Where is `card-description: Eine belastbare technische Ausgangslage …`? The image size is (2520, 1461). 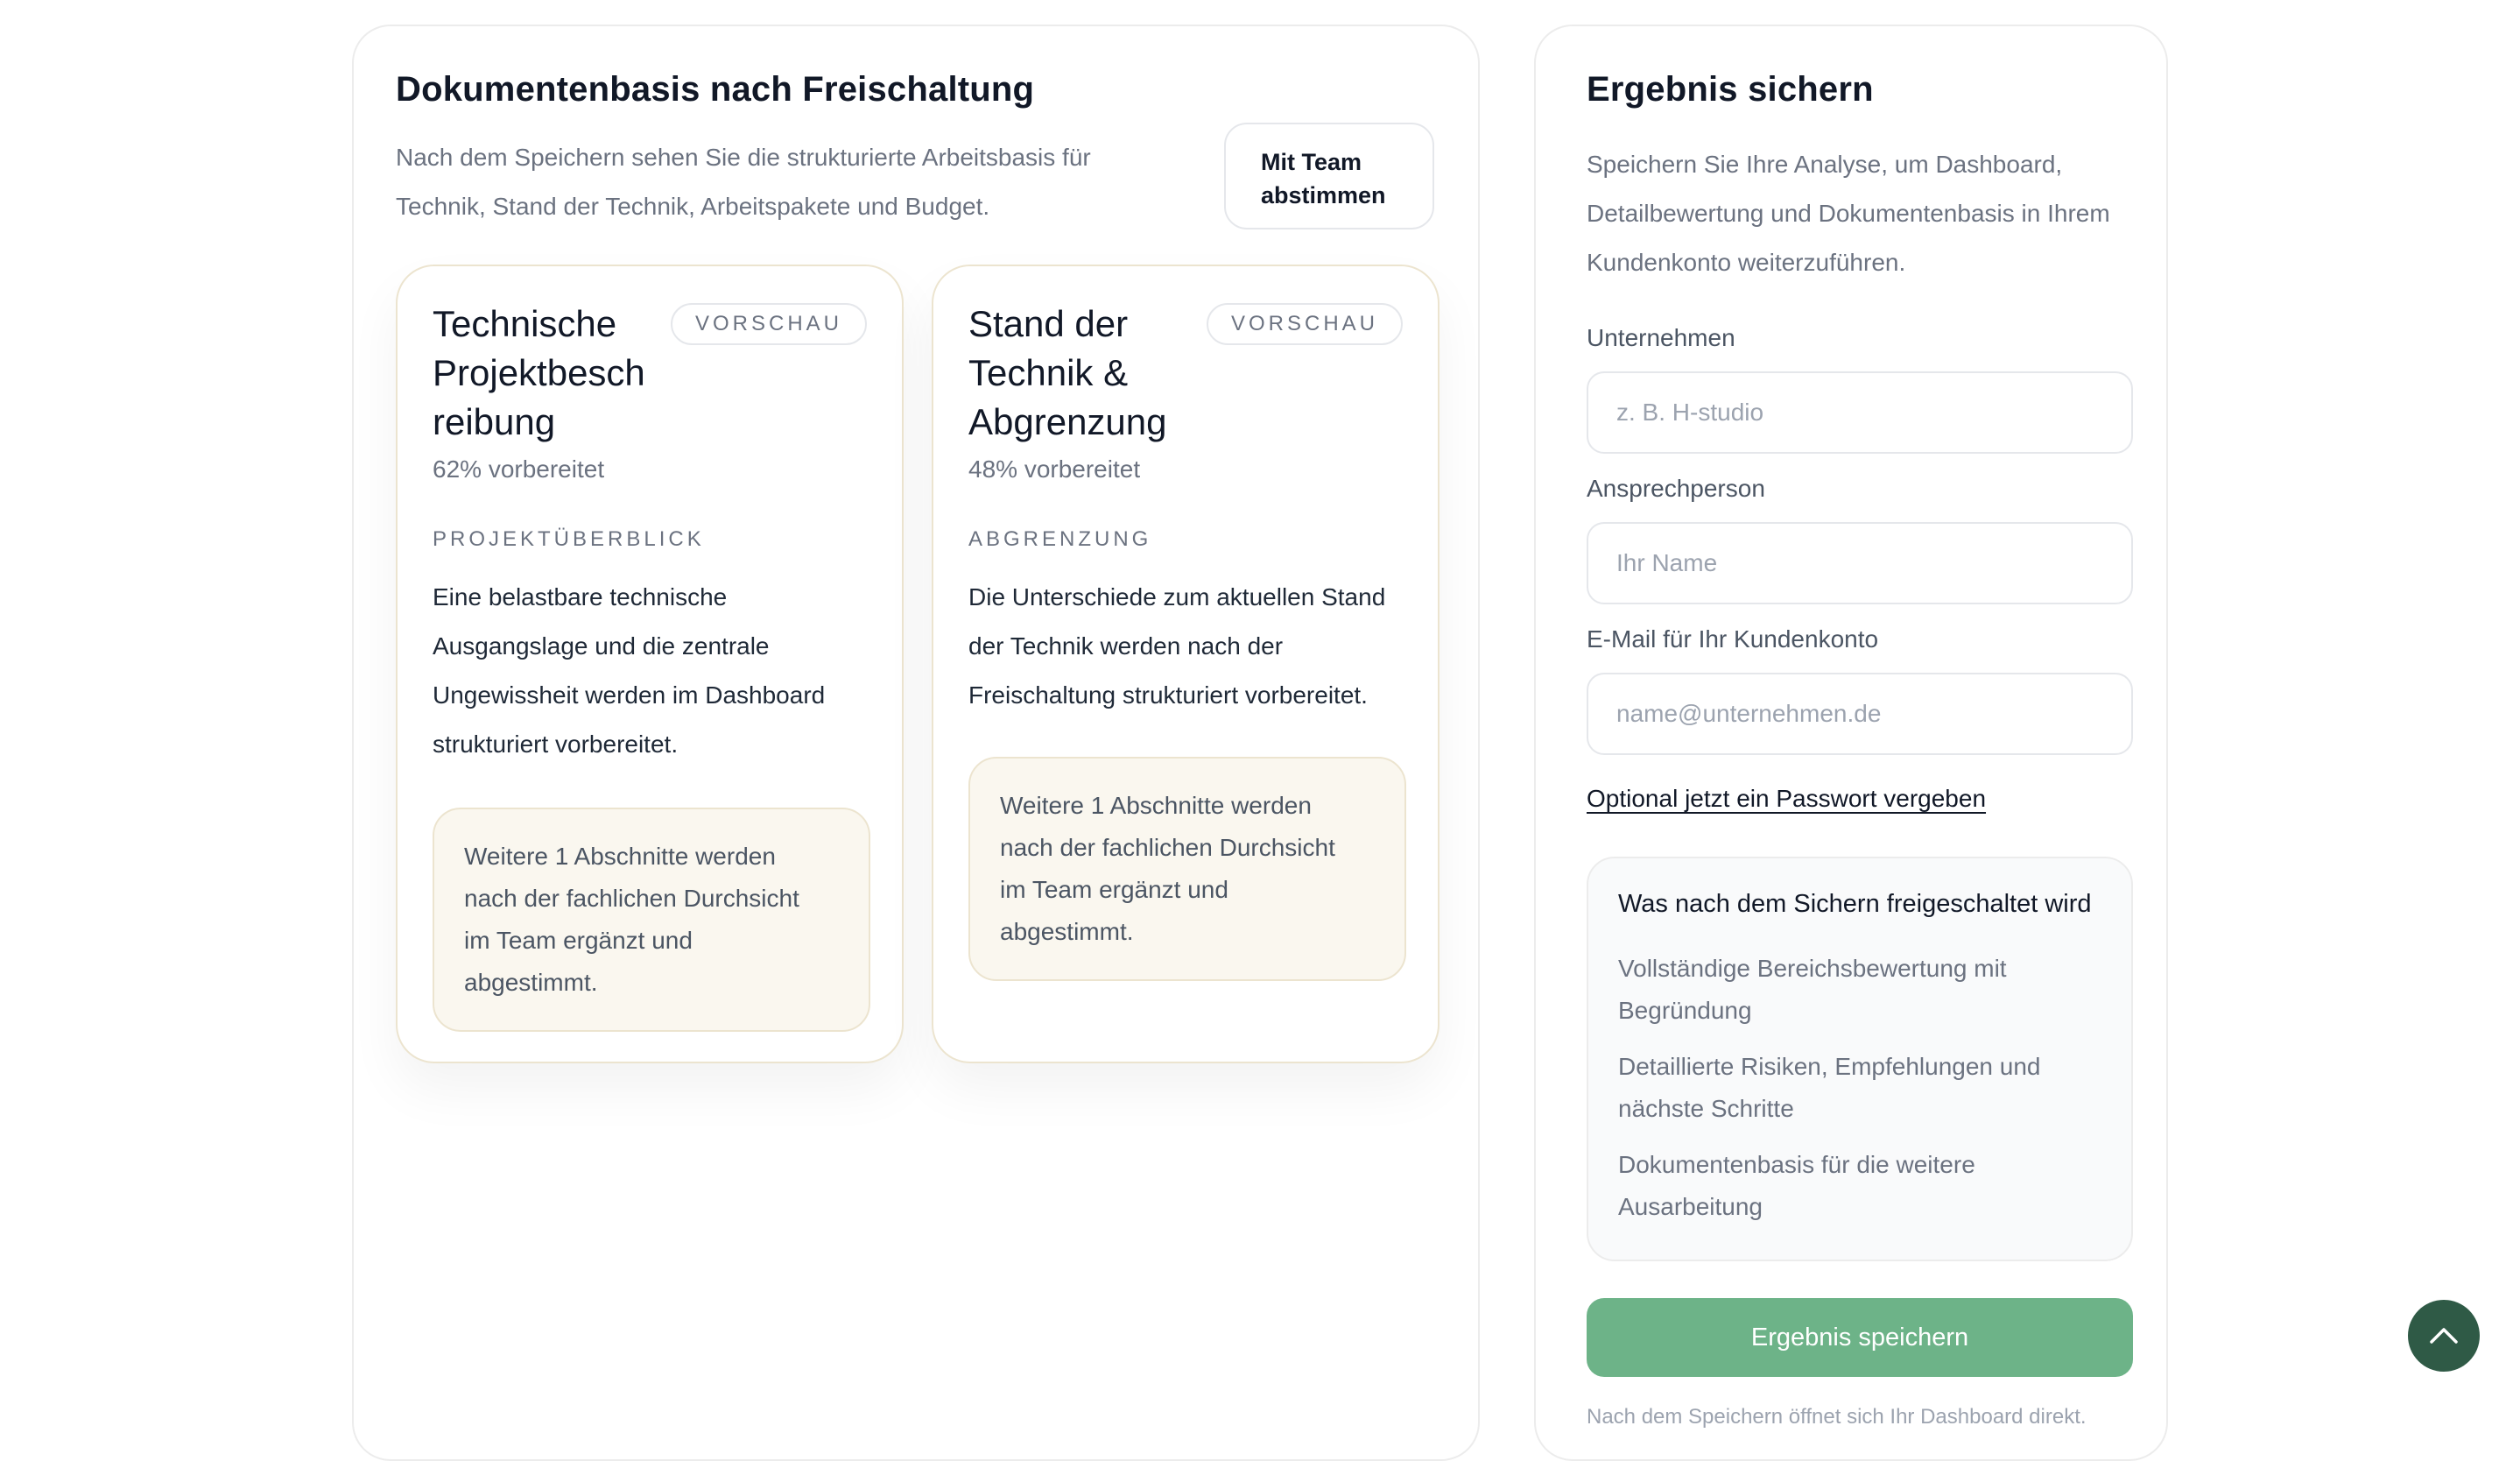
card-description: Eine belastbare technische Ausgangslage … is located at coordinates (651, 671).